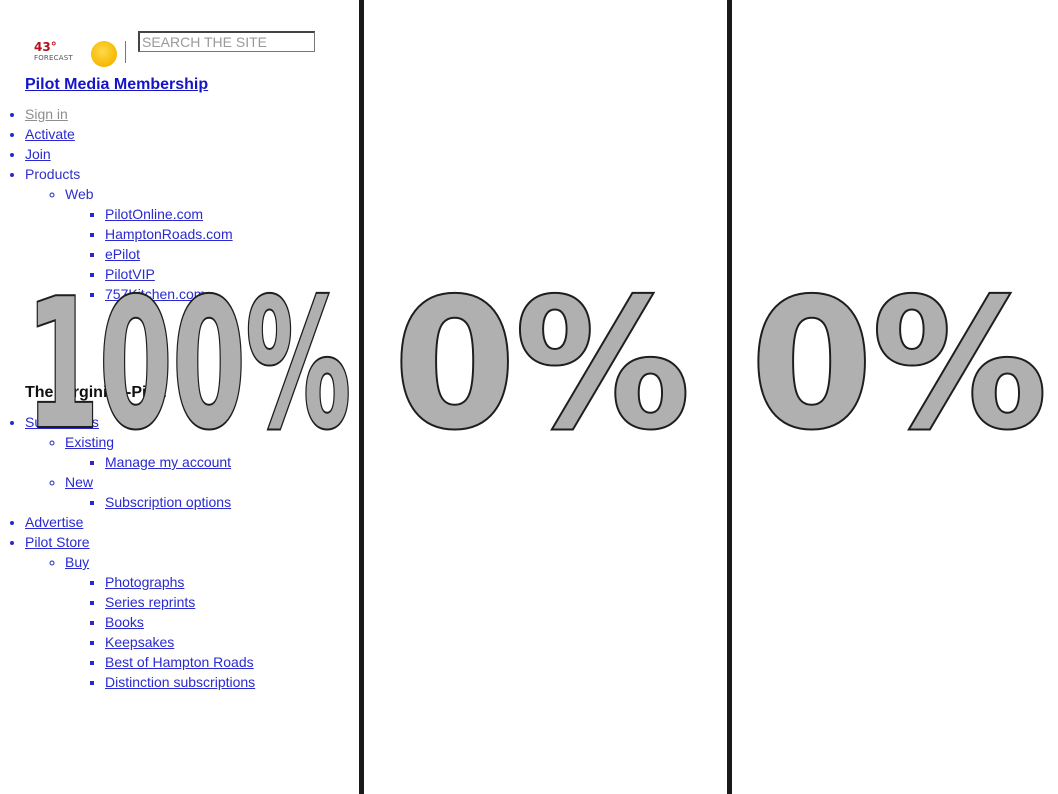 The width and height of the screenshot is (1058, 794). Describe the element at coordinates (230, 274) in the screenshot. I see `list-item: PilotVIP` at that location.